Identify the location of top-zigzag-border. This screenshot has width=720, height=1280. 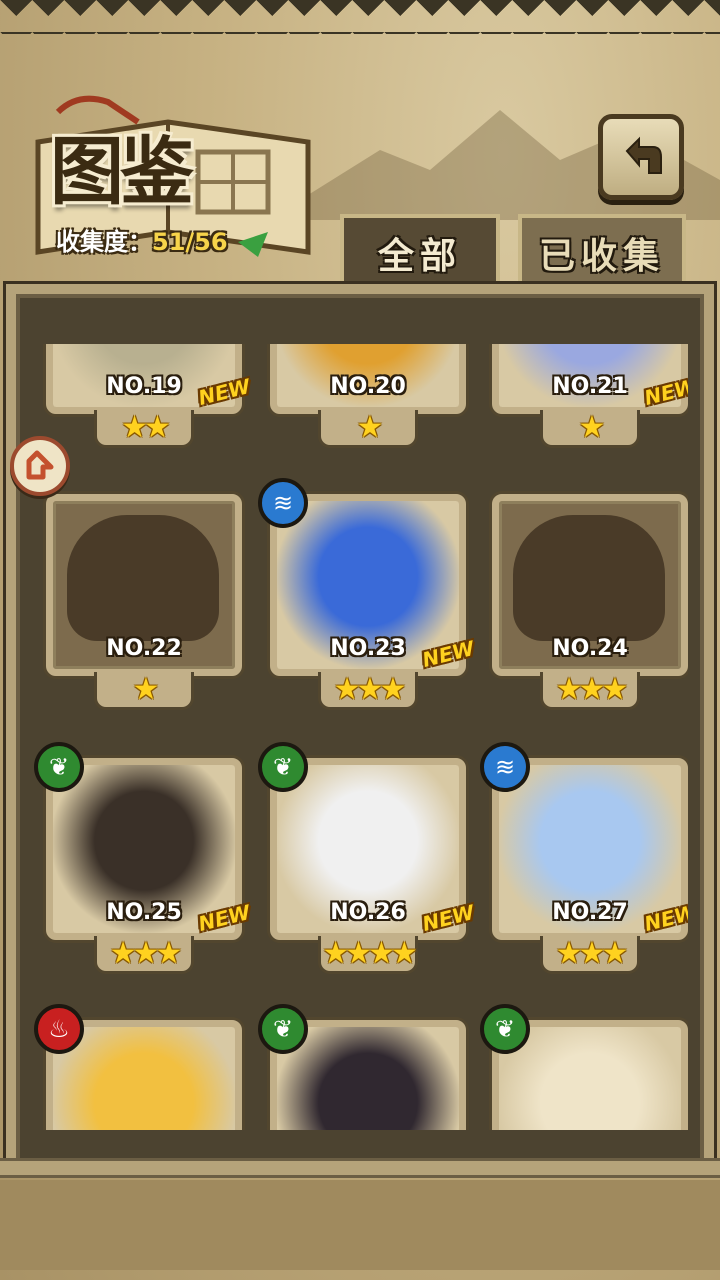
(360, 17).